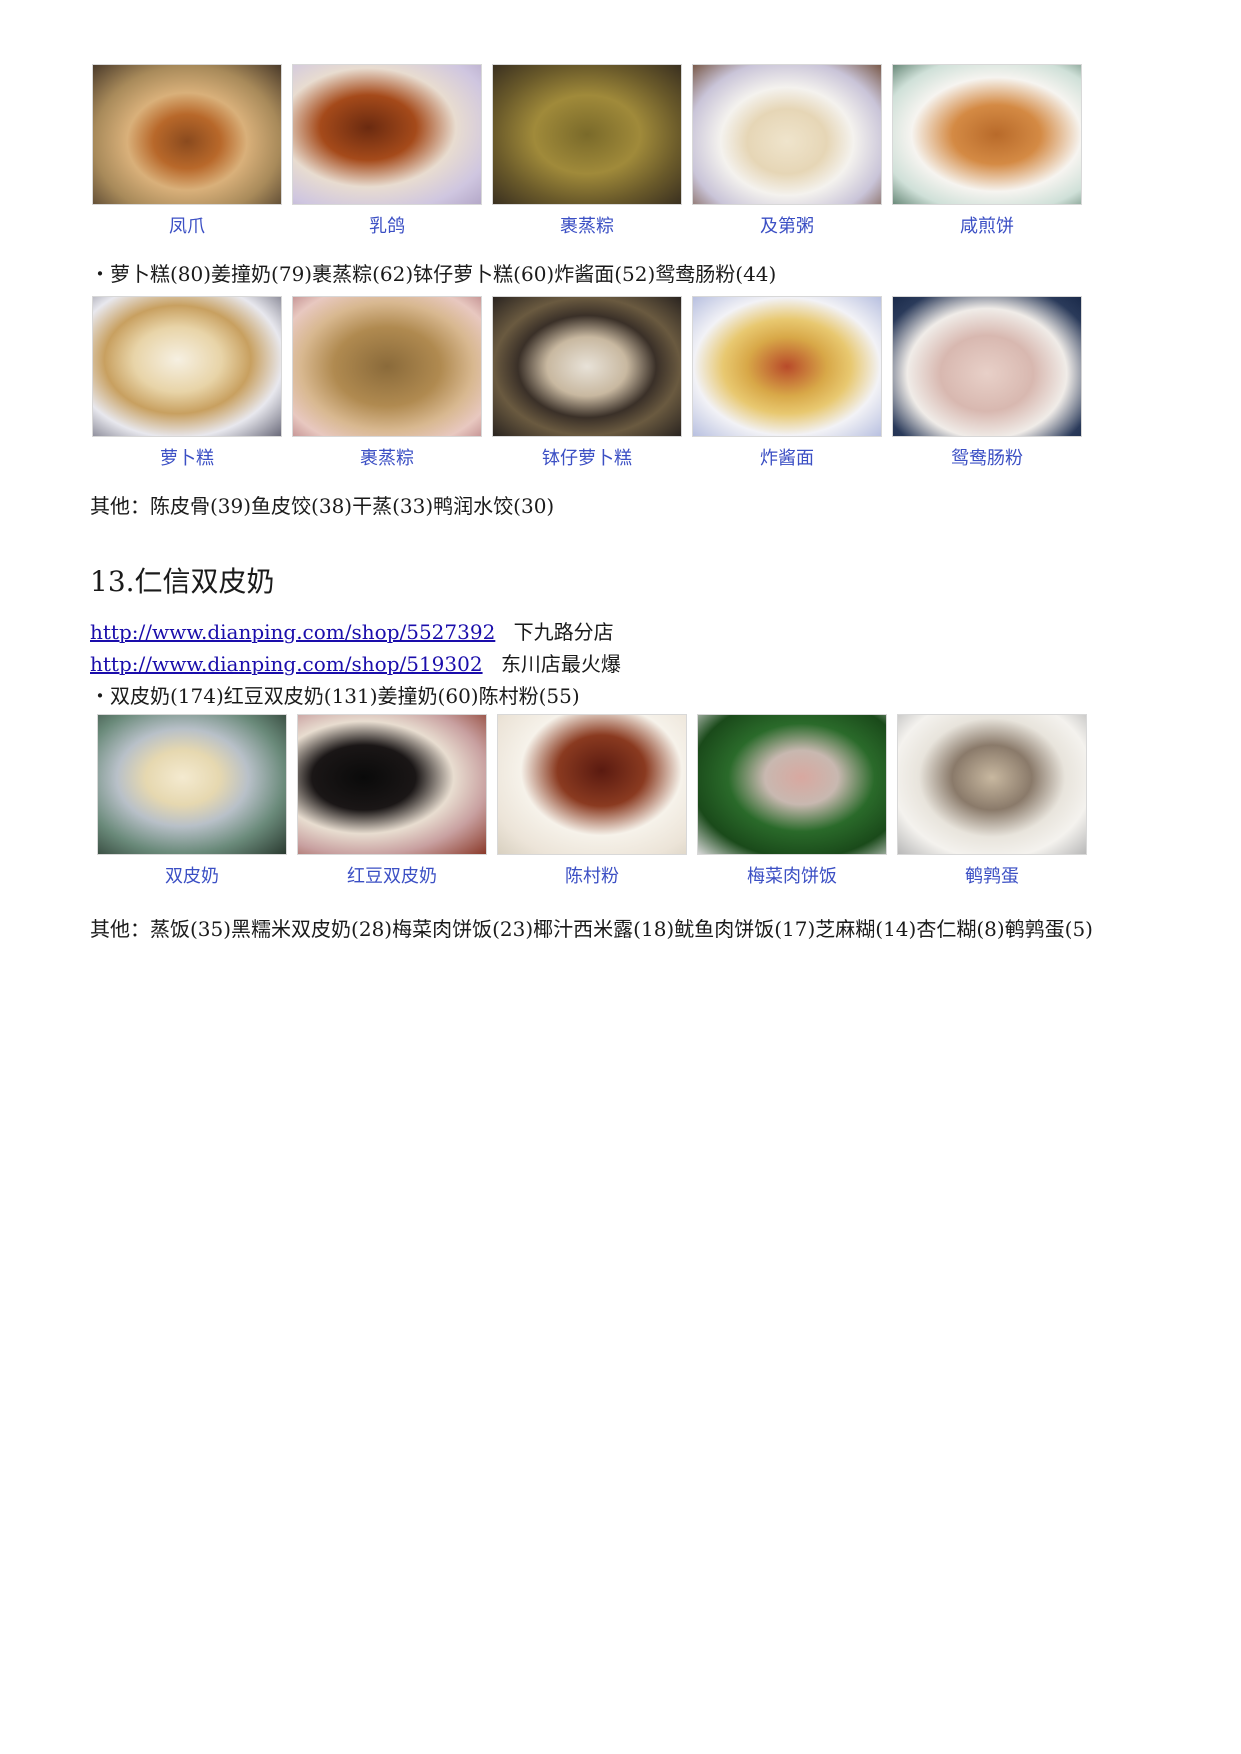 The image size is (1241, 1754). What do you see at coordinates (992, 876) in the screenshot?
I see `food-caption: 鹌鹑蛋` at bounding box center [992, 876].